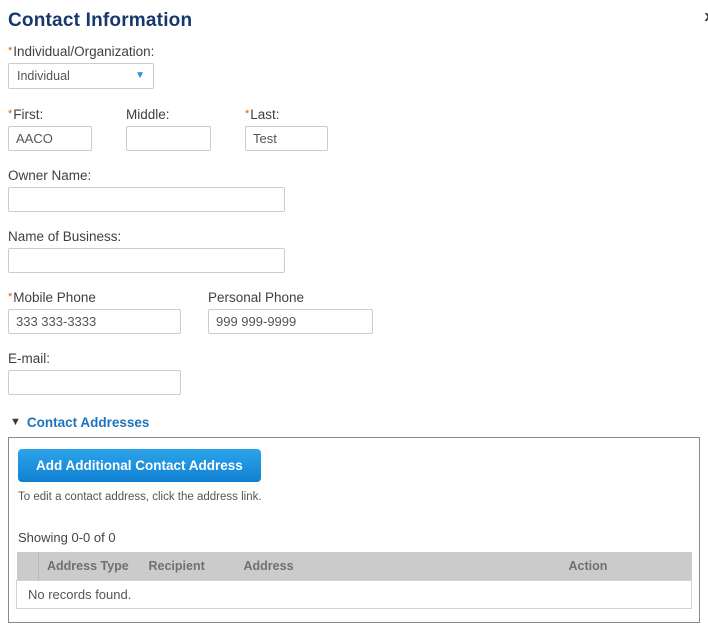 The width and height of the screenshot is (708, 633). I want to click on personal-phone-label: Personal Phone, so click(256, 297).